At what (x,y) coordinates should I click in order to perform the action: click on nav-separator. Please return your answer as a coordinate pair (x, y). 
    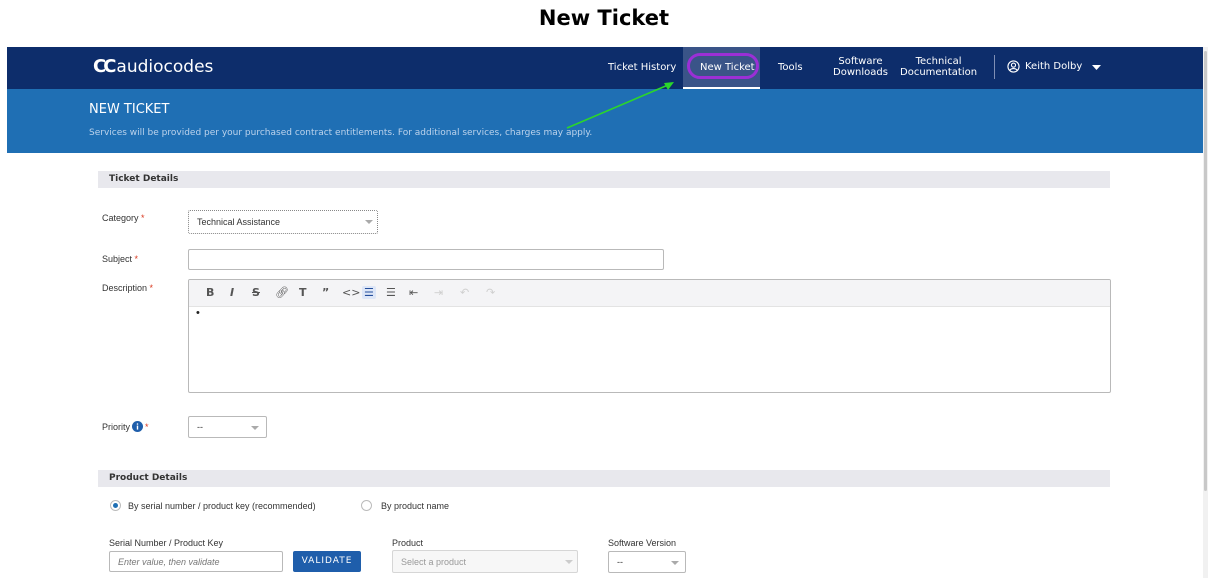
    Looking at the image, I should click on (994, 67).